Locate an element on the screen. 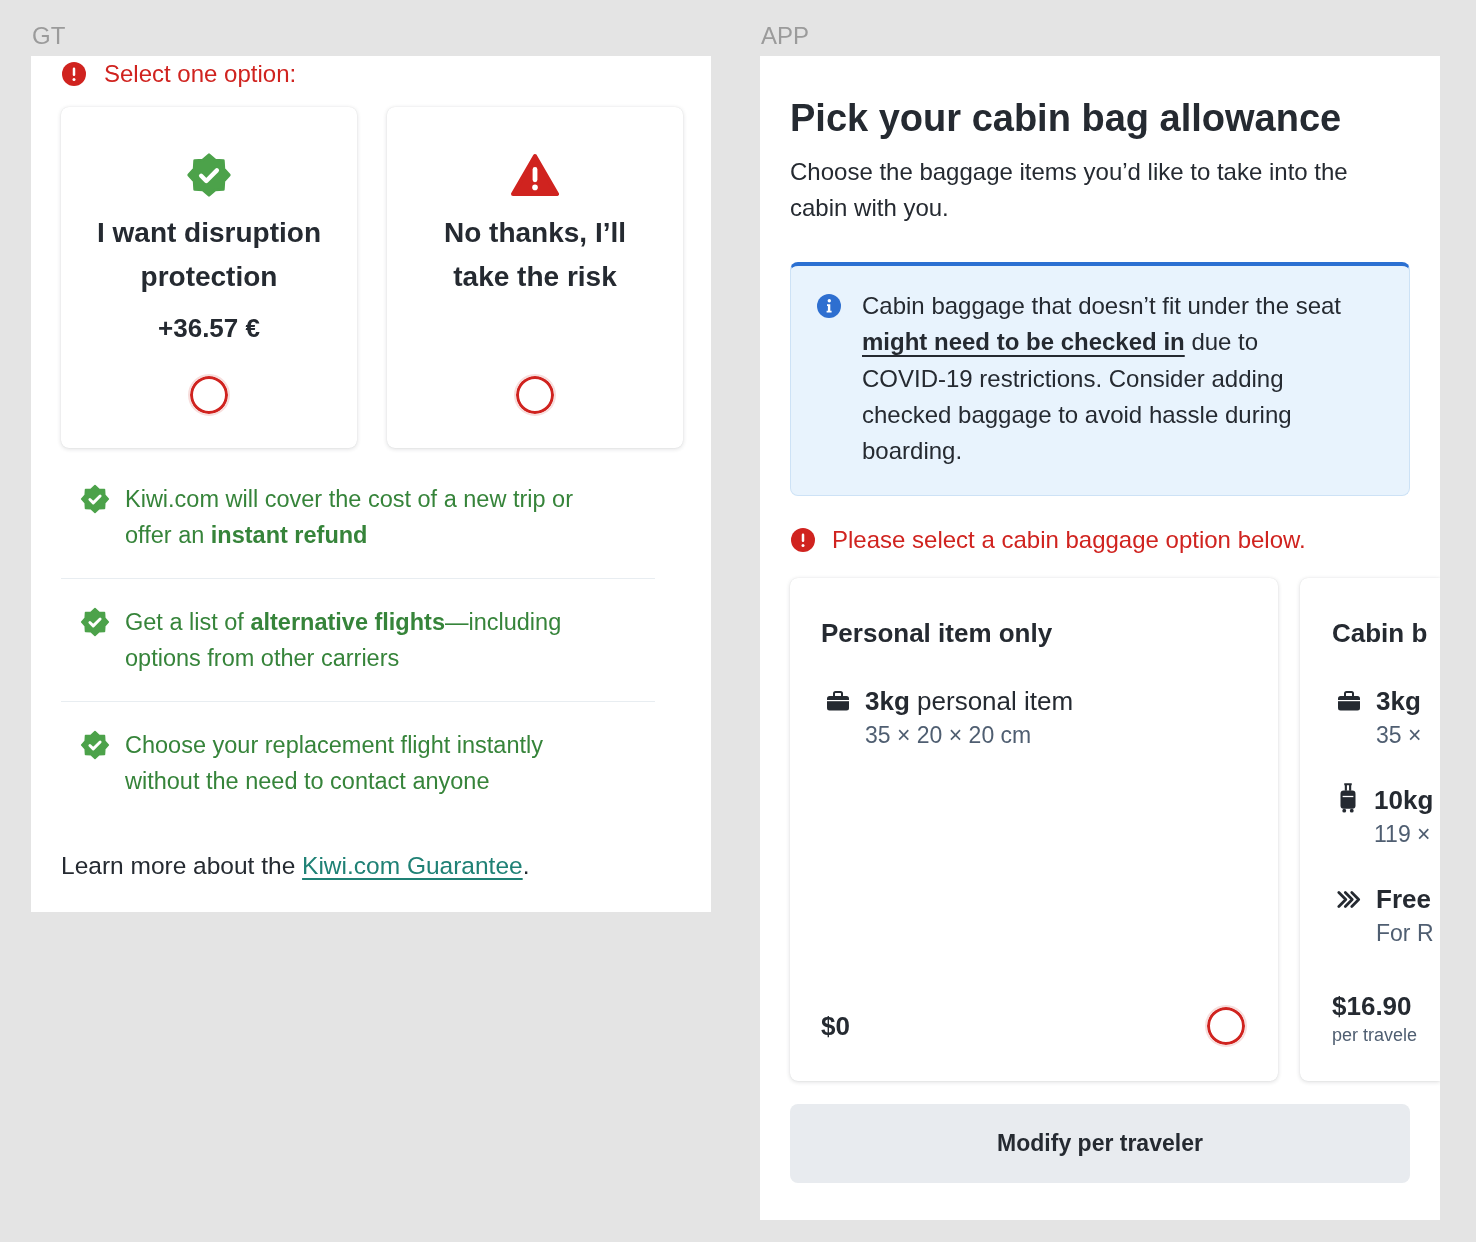 The width and height of the screenshot is (1476, 1242). page-subtitle: Choose the baggage items you’d like to take into the cabin with you. is located at coordinates (1069, 190).